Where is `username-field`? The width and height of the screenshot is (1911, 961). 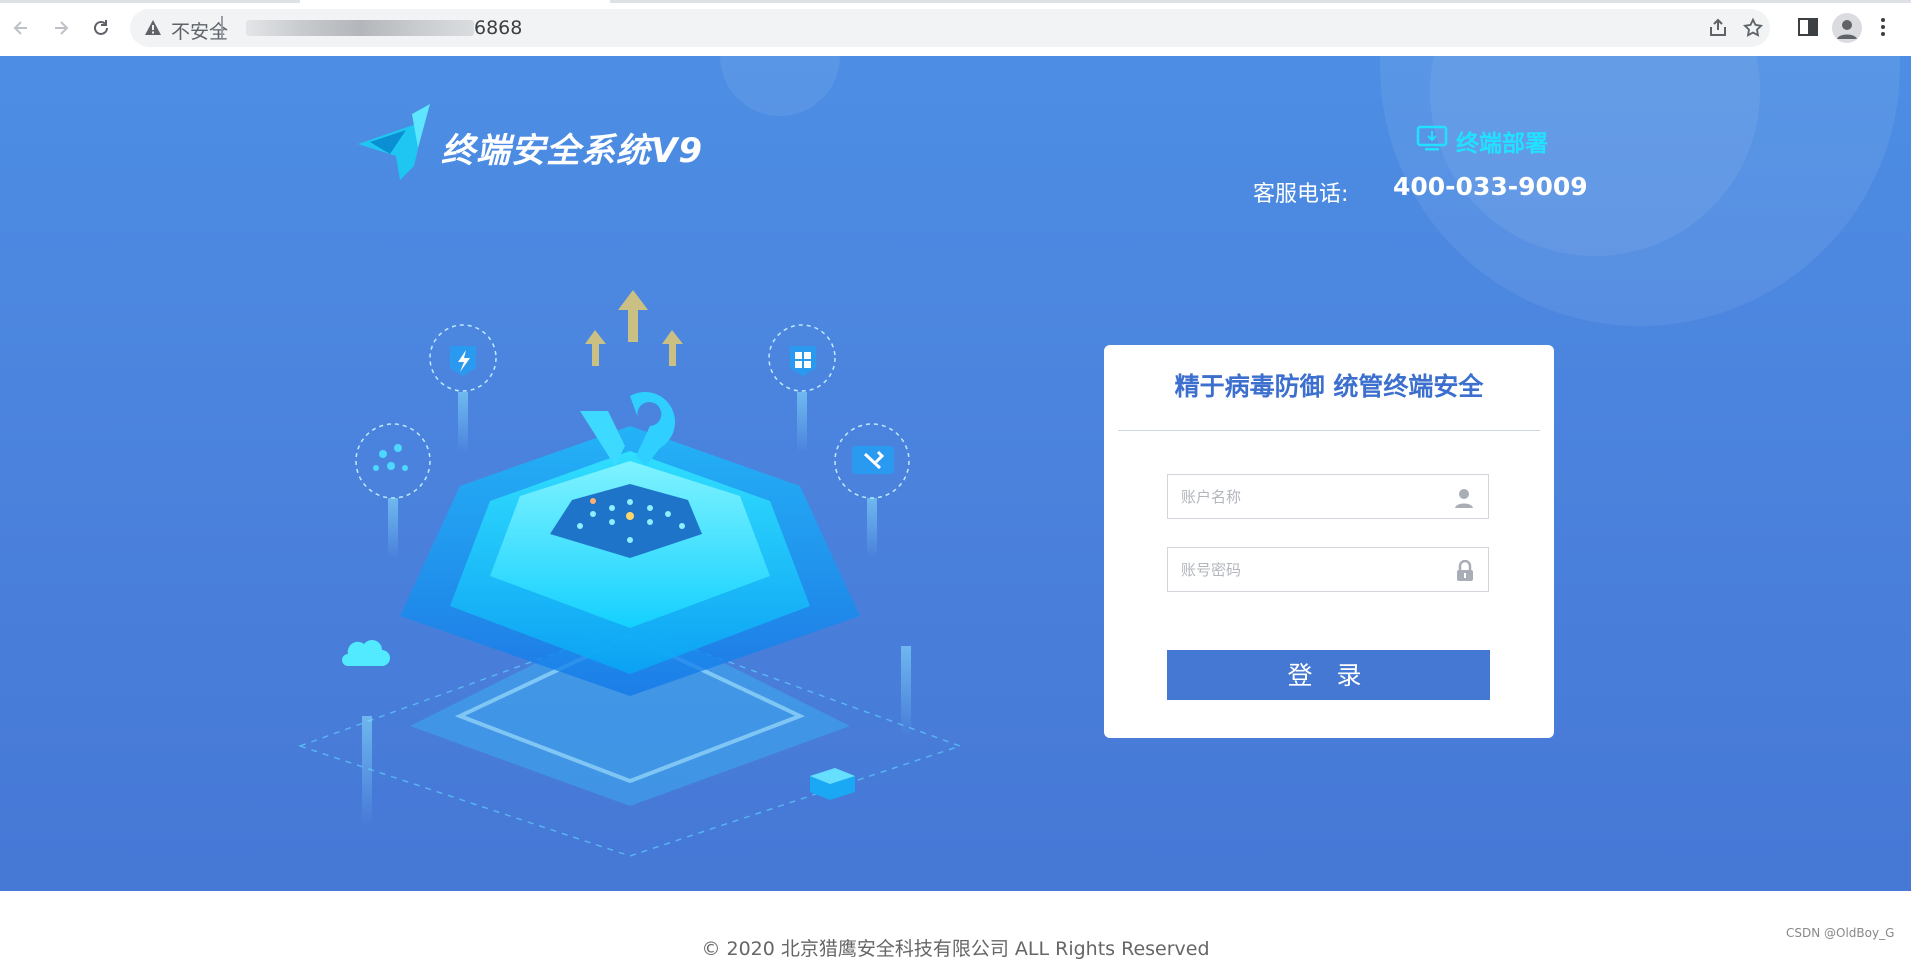
username-field is located at coordinates (1328, 496).